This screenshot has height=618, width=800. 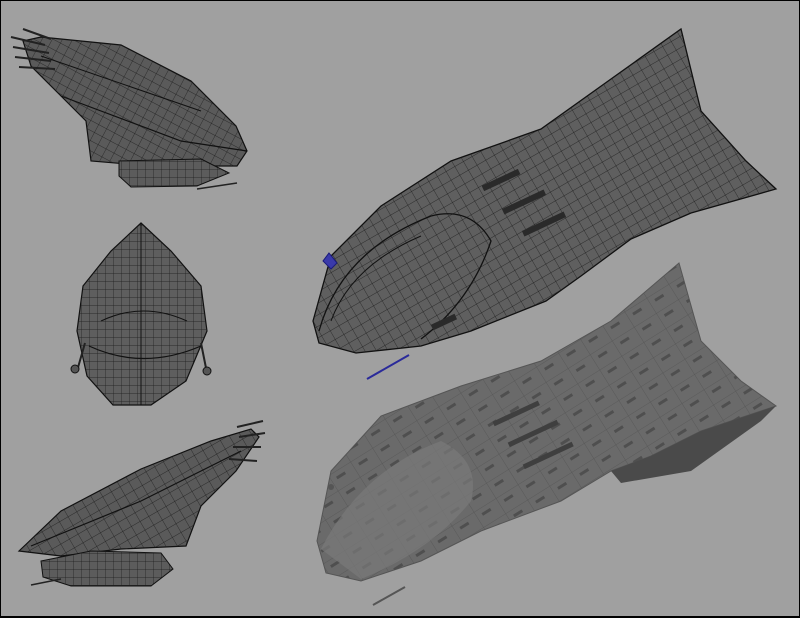 I want to click on front-view, so click(x=141, y=314).